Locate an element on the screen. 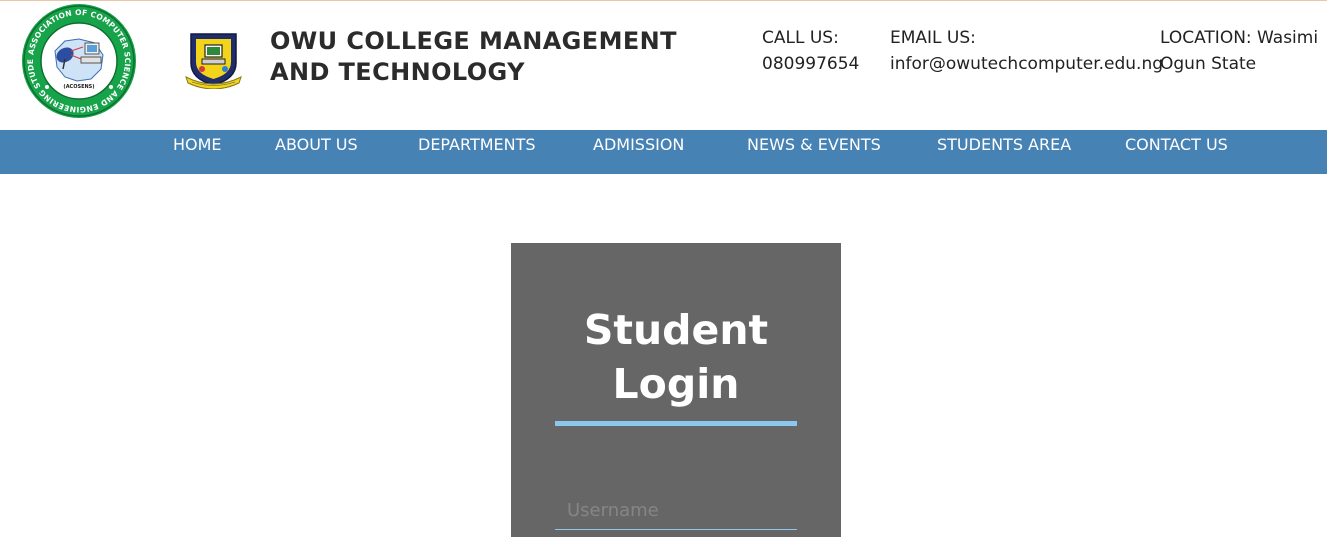 Image resolution: width=1327 pixels, height=537 pixels. contact-location: LOCATION: Wasimi Ogun State is located at coordinates (1242, 51).